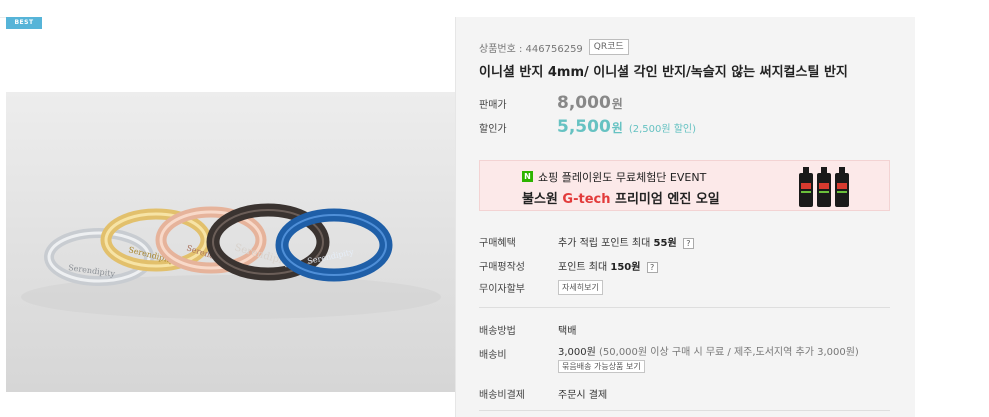  What do you see at coordinates (601, 366) in the screenshot?
I see `bundle-shipping-button: 묶음배송 가능상품 보기` at bounding box center [601, 366].